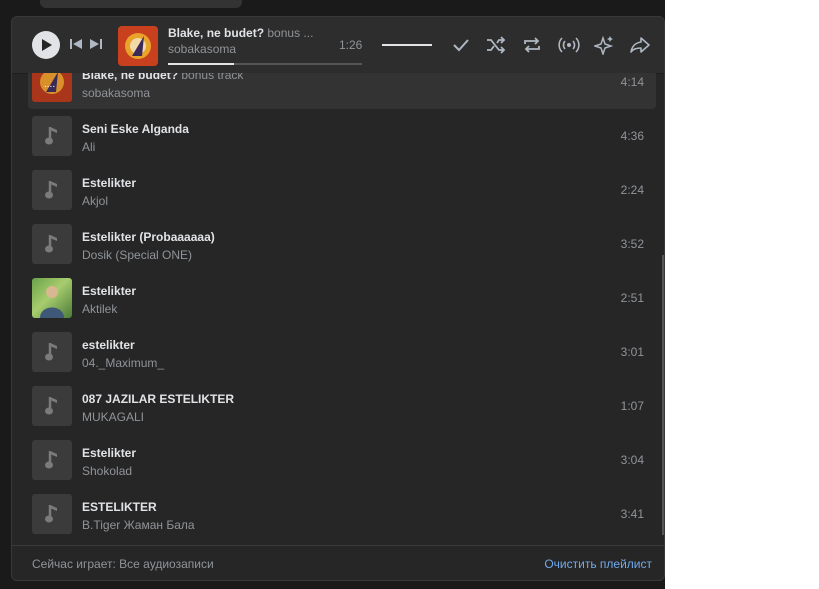  I want to click on recommendations-button, so click(604, 45).